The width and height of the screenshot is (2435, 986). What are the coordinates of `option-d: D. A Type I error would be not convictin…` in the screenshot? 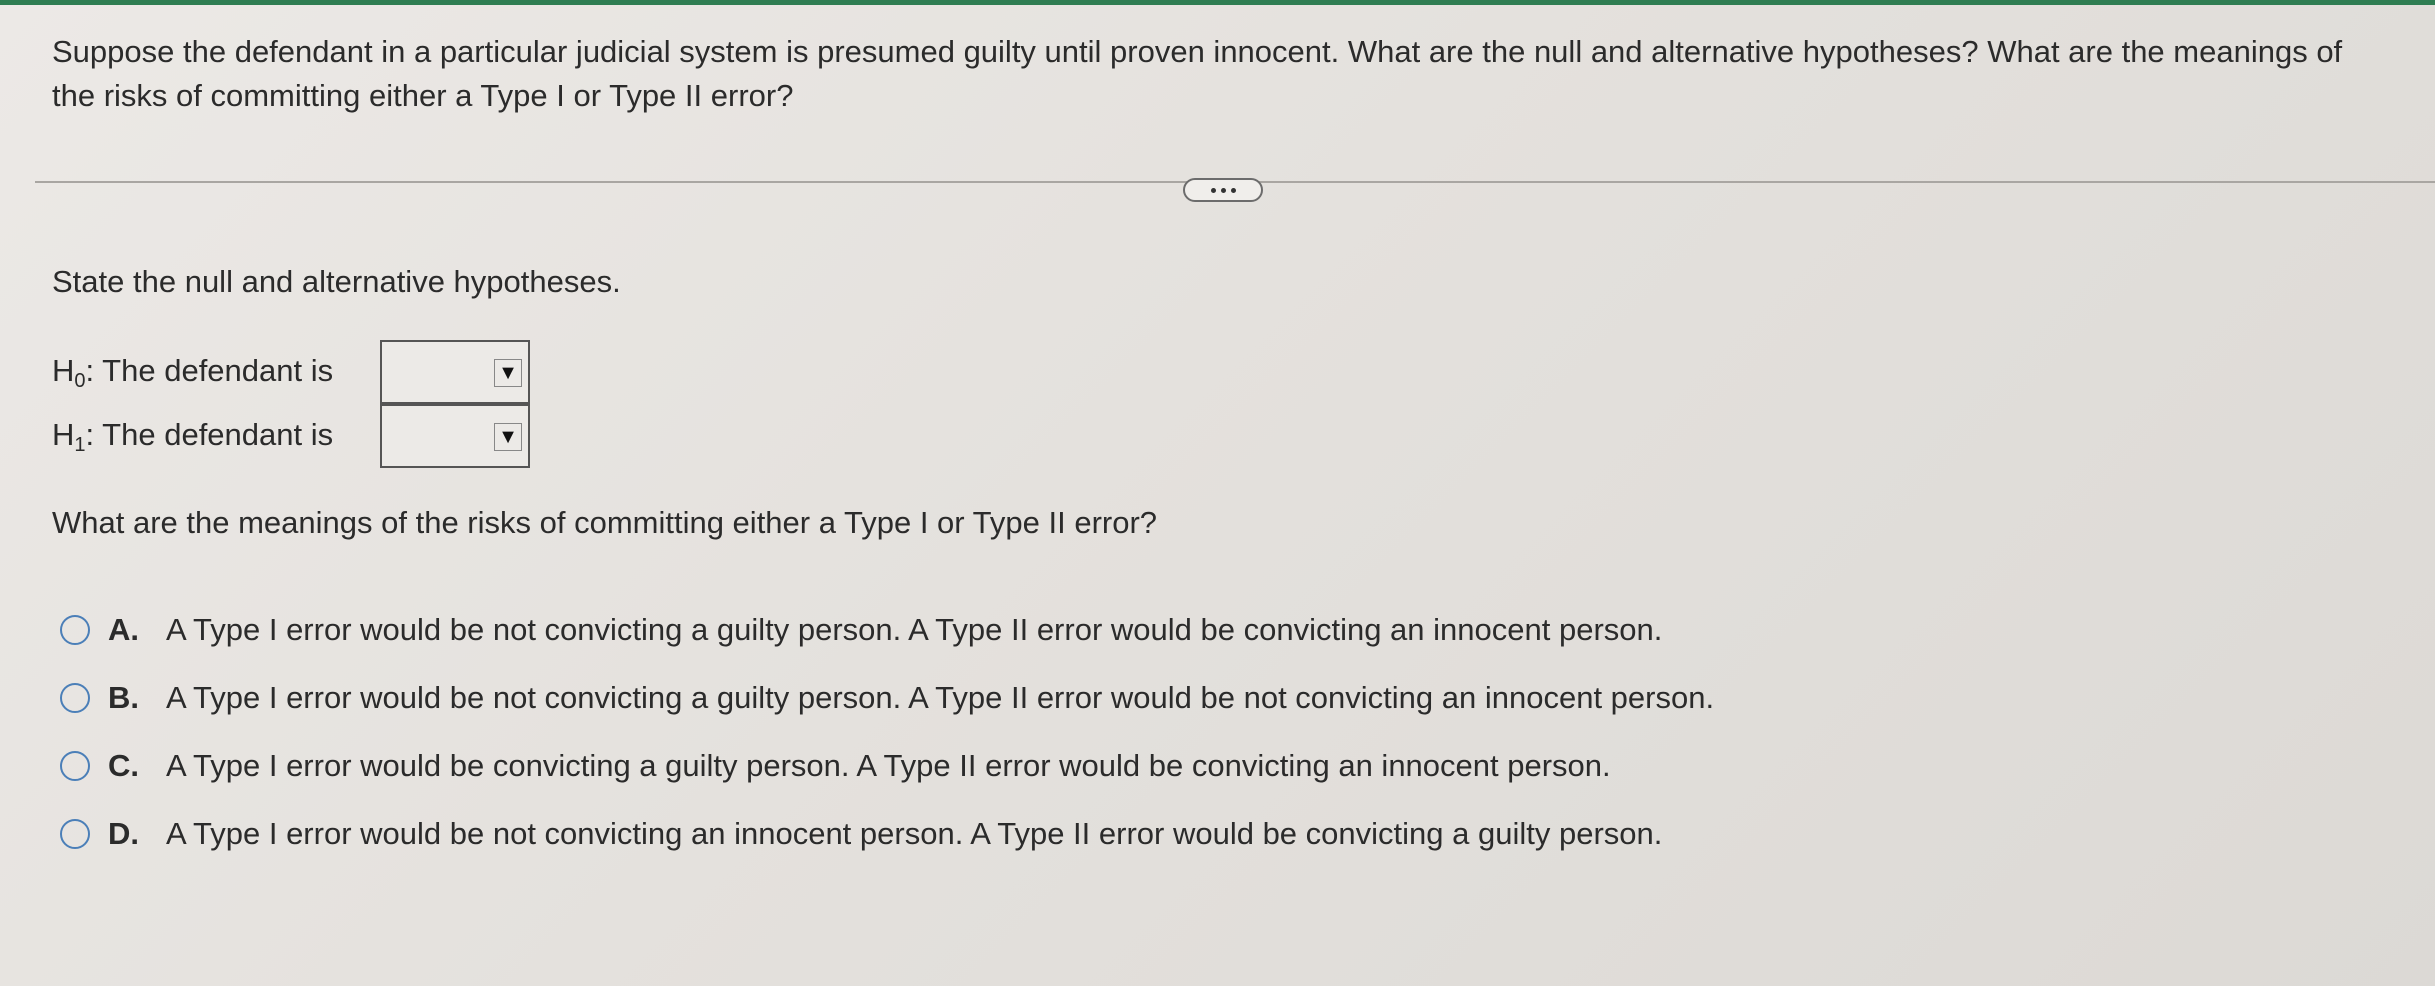 It's located at (887, 834).